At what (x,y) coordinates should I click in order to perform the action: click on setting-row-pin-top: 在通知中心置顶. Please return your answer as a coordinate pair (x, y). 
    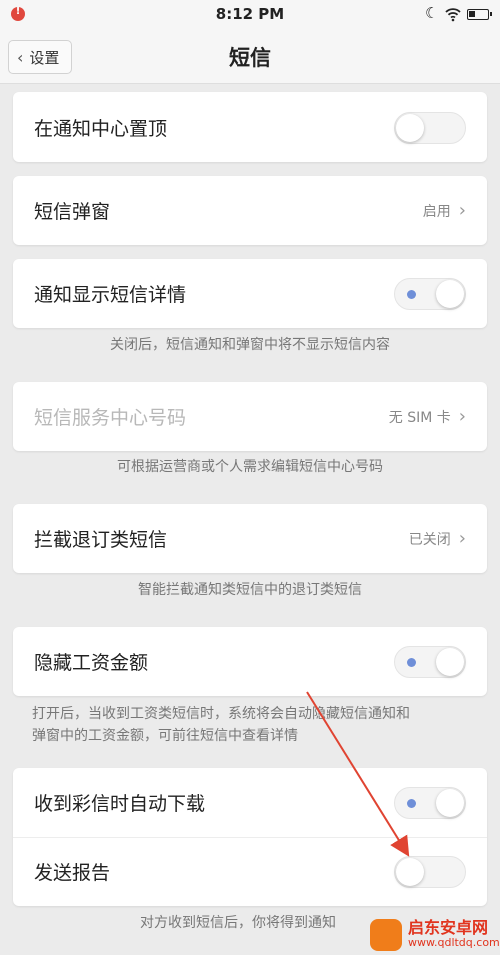
    Looking at the image, I should click on (250, 127).